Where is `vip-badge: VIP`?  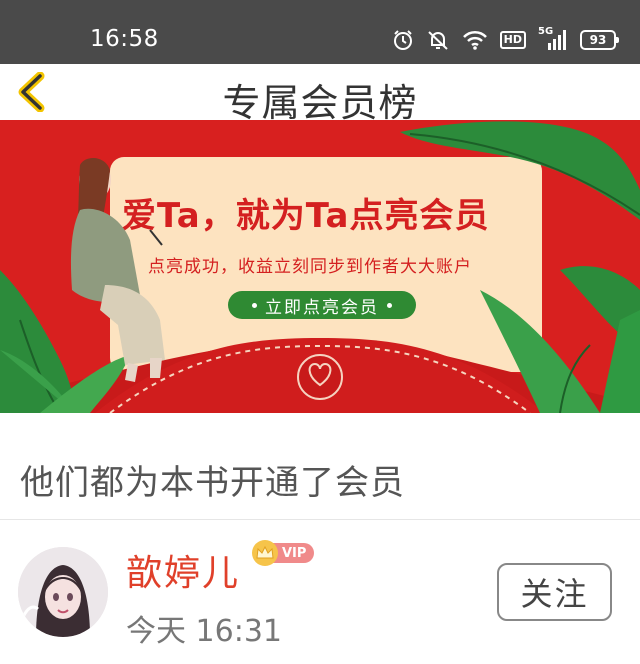
vip-badge: VIP is located at coordinates (283, 553).